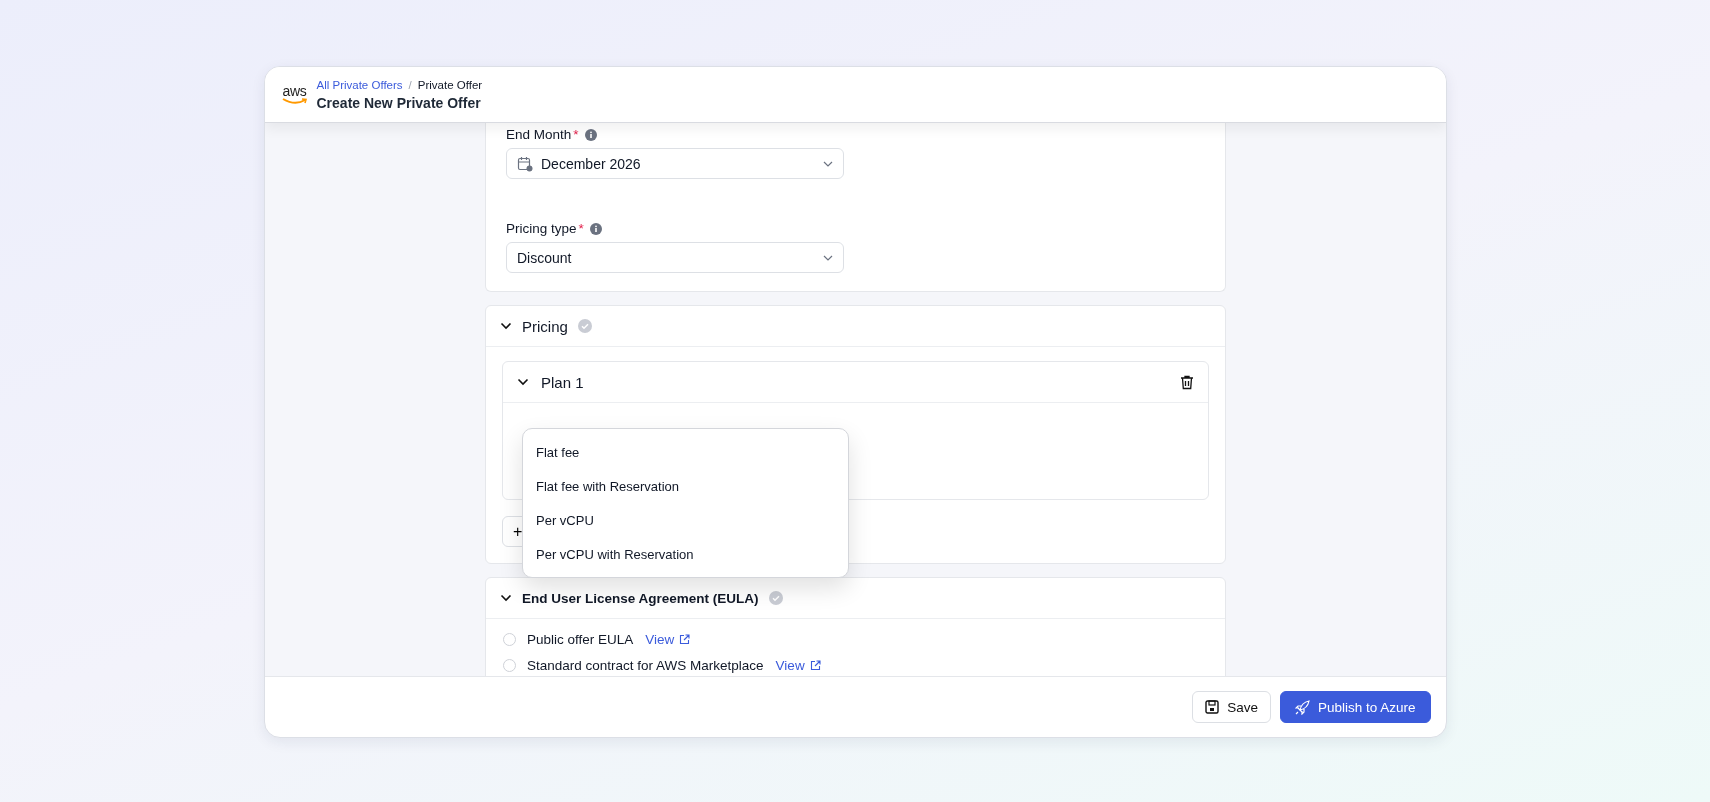  What do you see at coordinates (545, 326) in the screenshot?
I see `section-title: Pricing` at bounding box center [545, 326].